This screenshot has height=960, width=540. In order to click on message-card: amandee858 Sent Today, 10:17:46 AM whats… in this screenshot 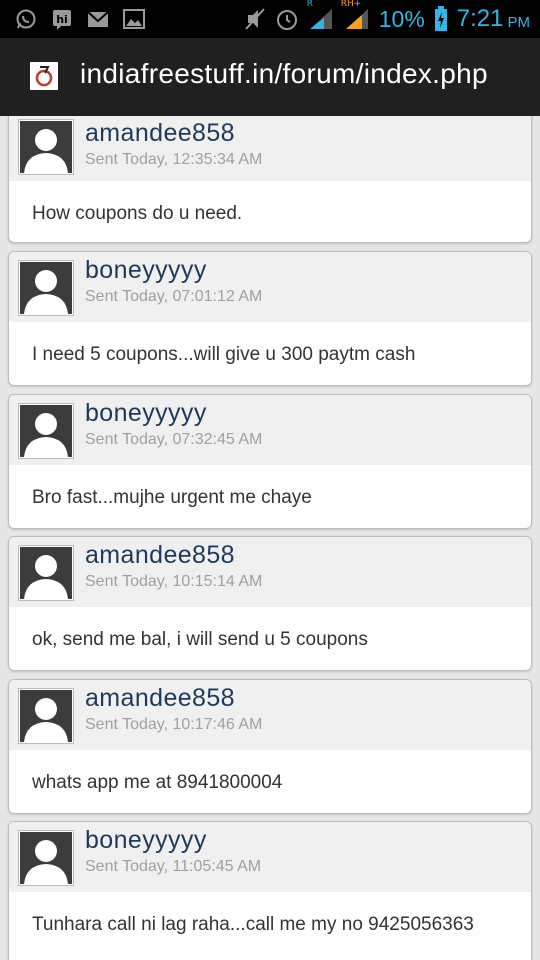, I will do `click(270, 746)`.